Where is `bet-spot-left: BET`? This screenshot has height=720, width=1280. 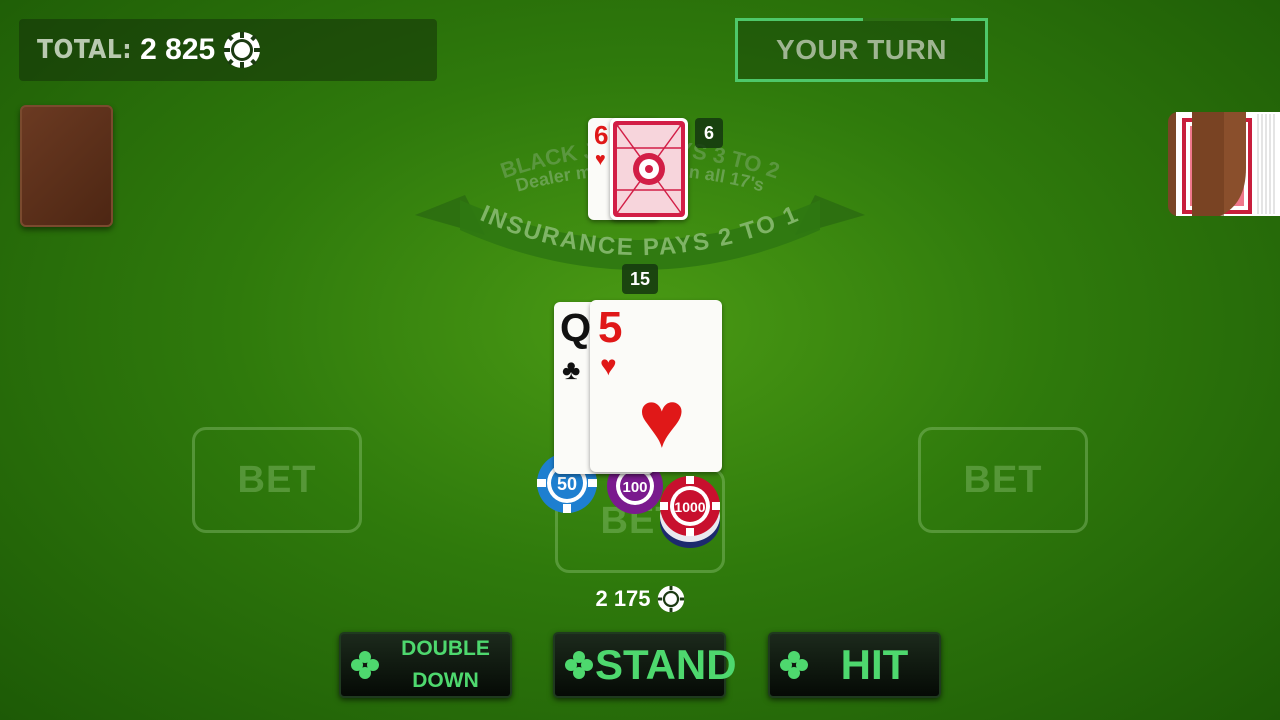 bet-spot-left: BET is located at coordinates (277, 480).